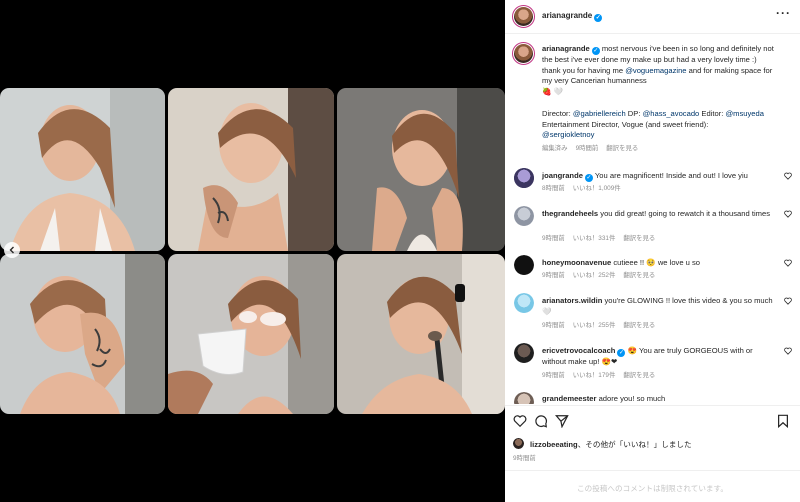 This screenshot has width=800, height=502. I want to click on comment-username: thegrandeheels, so click(570, 213).